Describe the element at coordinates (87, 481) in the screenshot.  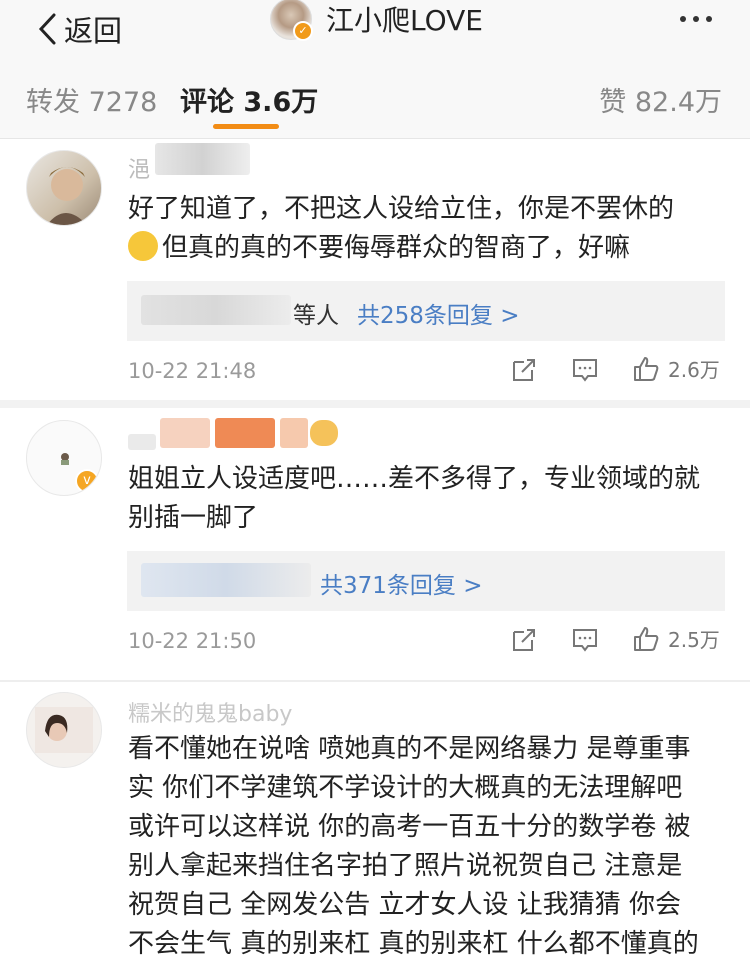
I see `verified-badge-icon: v` at that location.